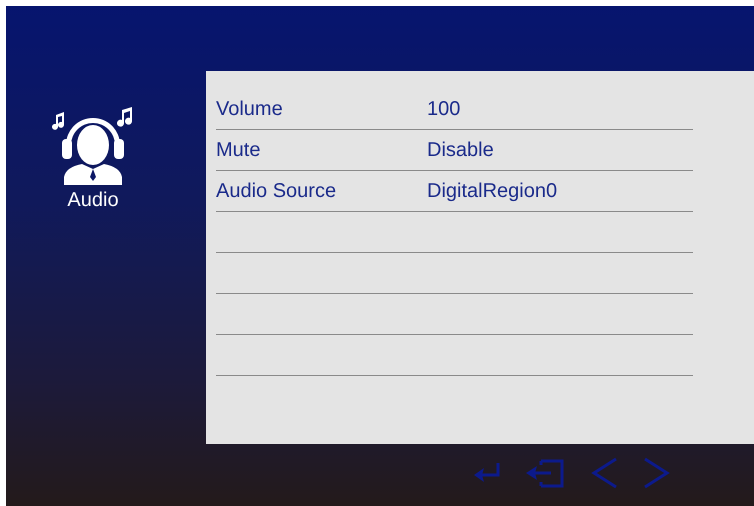 The height and width of the screenshot is (506, 754). Describe the element at coordinates (492, 191) in the screenshot. I see `setting-value: DigitalRegion0` at that location.